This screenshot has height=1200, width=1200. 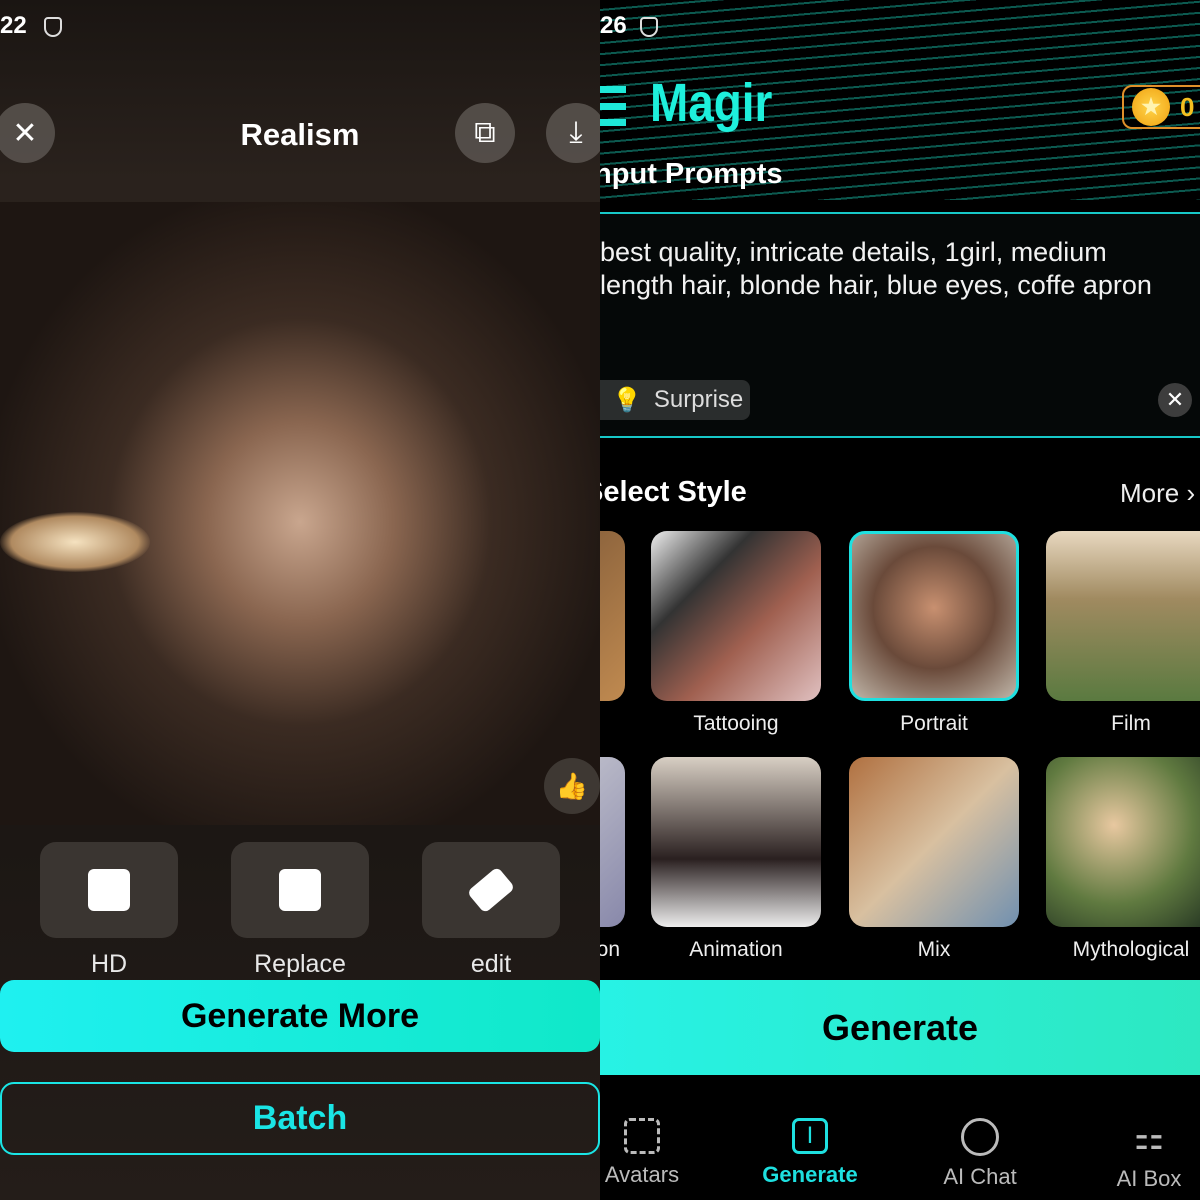 What do you see at coordinates (613, 25) in the screenshot?
I see `status-time: 26` at bounding box center [613, 25].